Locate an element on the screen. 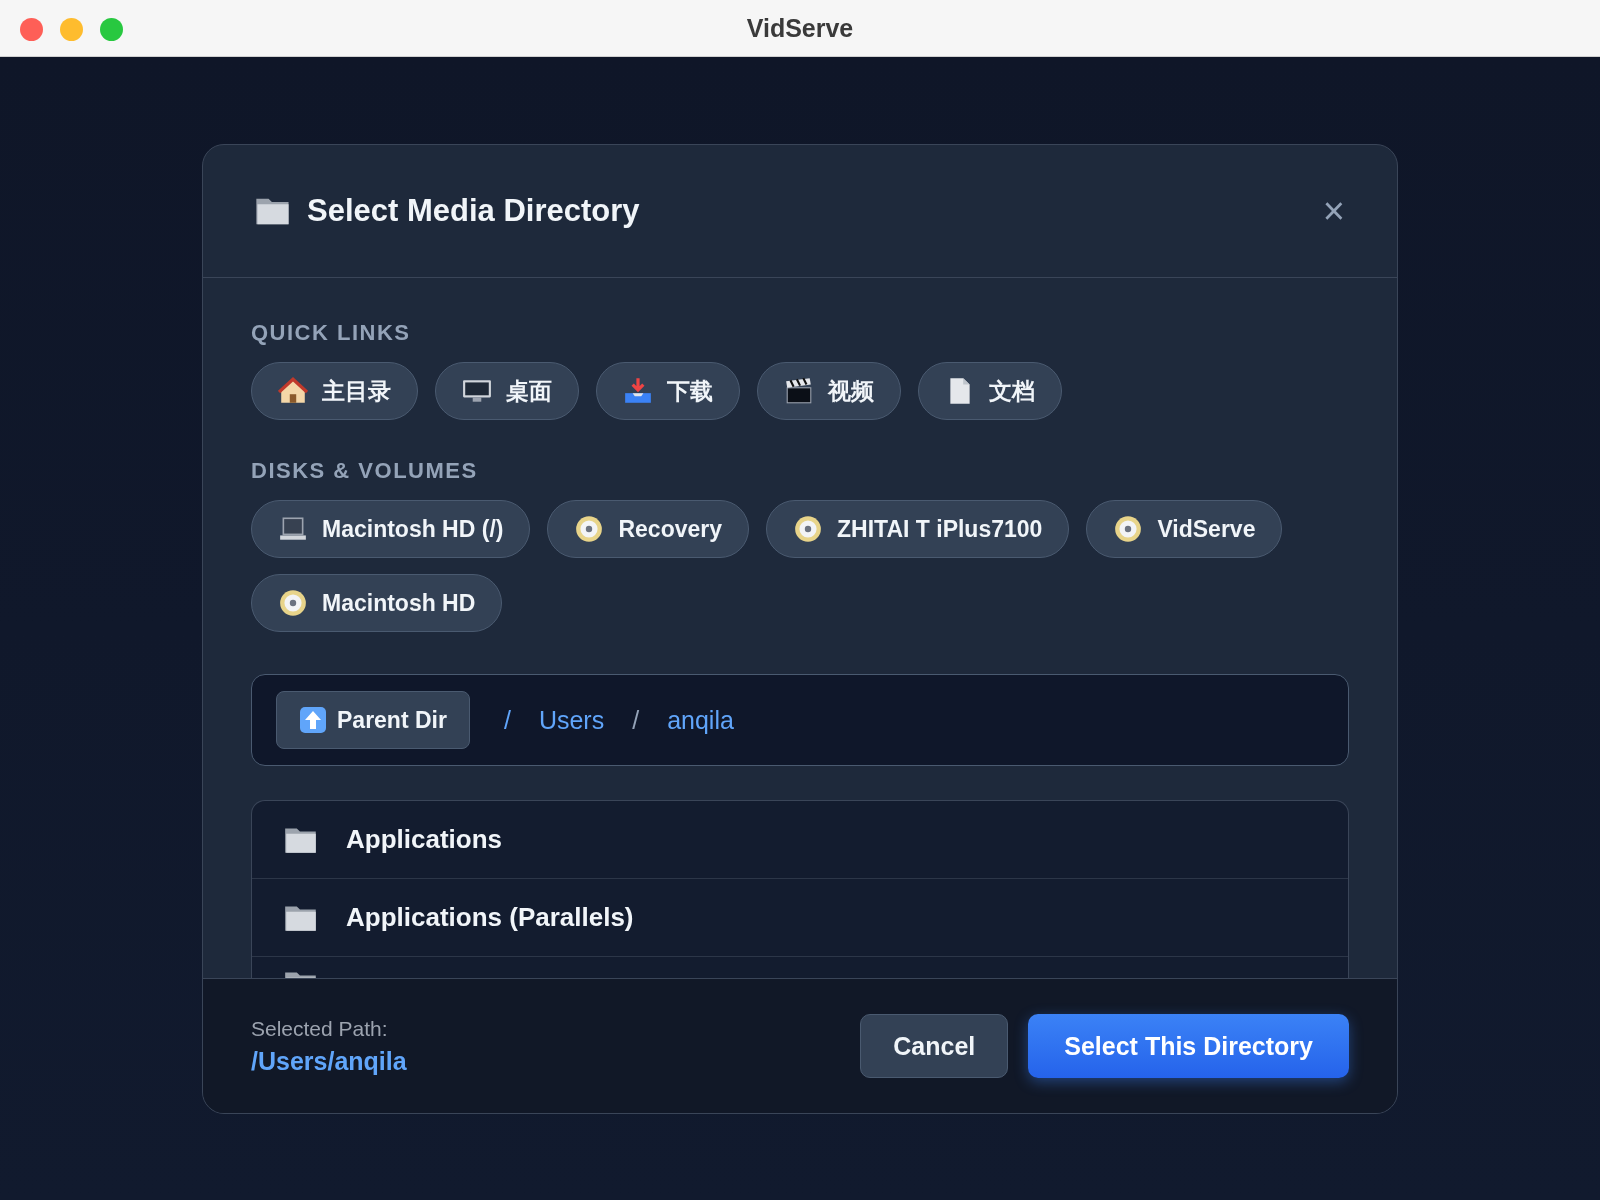 Image resolution: width=1600 pixels, height=1200 pixels. dialog-title: Select Media Directory is located at coordinates (474, 211).